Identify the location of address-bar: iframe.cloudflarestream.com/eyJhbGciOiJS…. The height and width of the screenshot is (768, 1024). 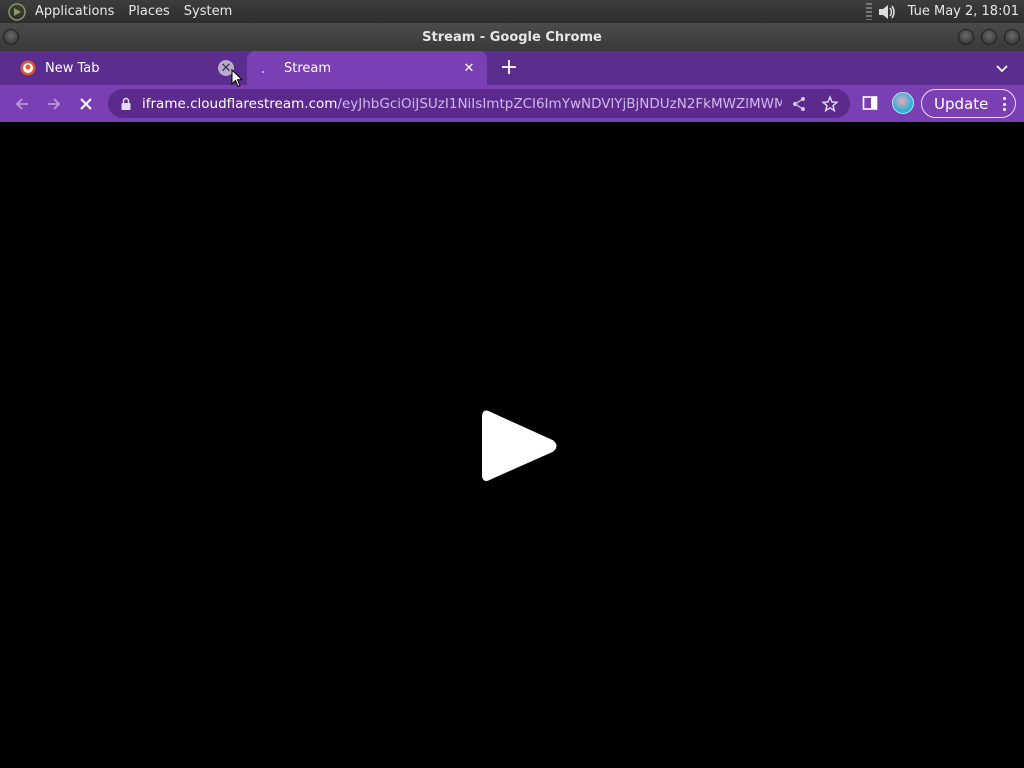
(479, 103).